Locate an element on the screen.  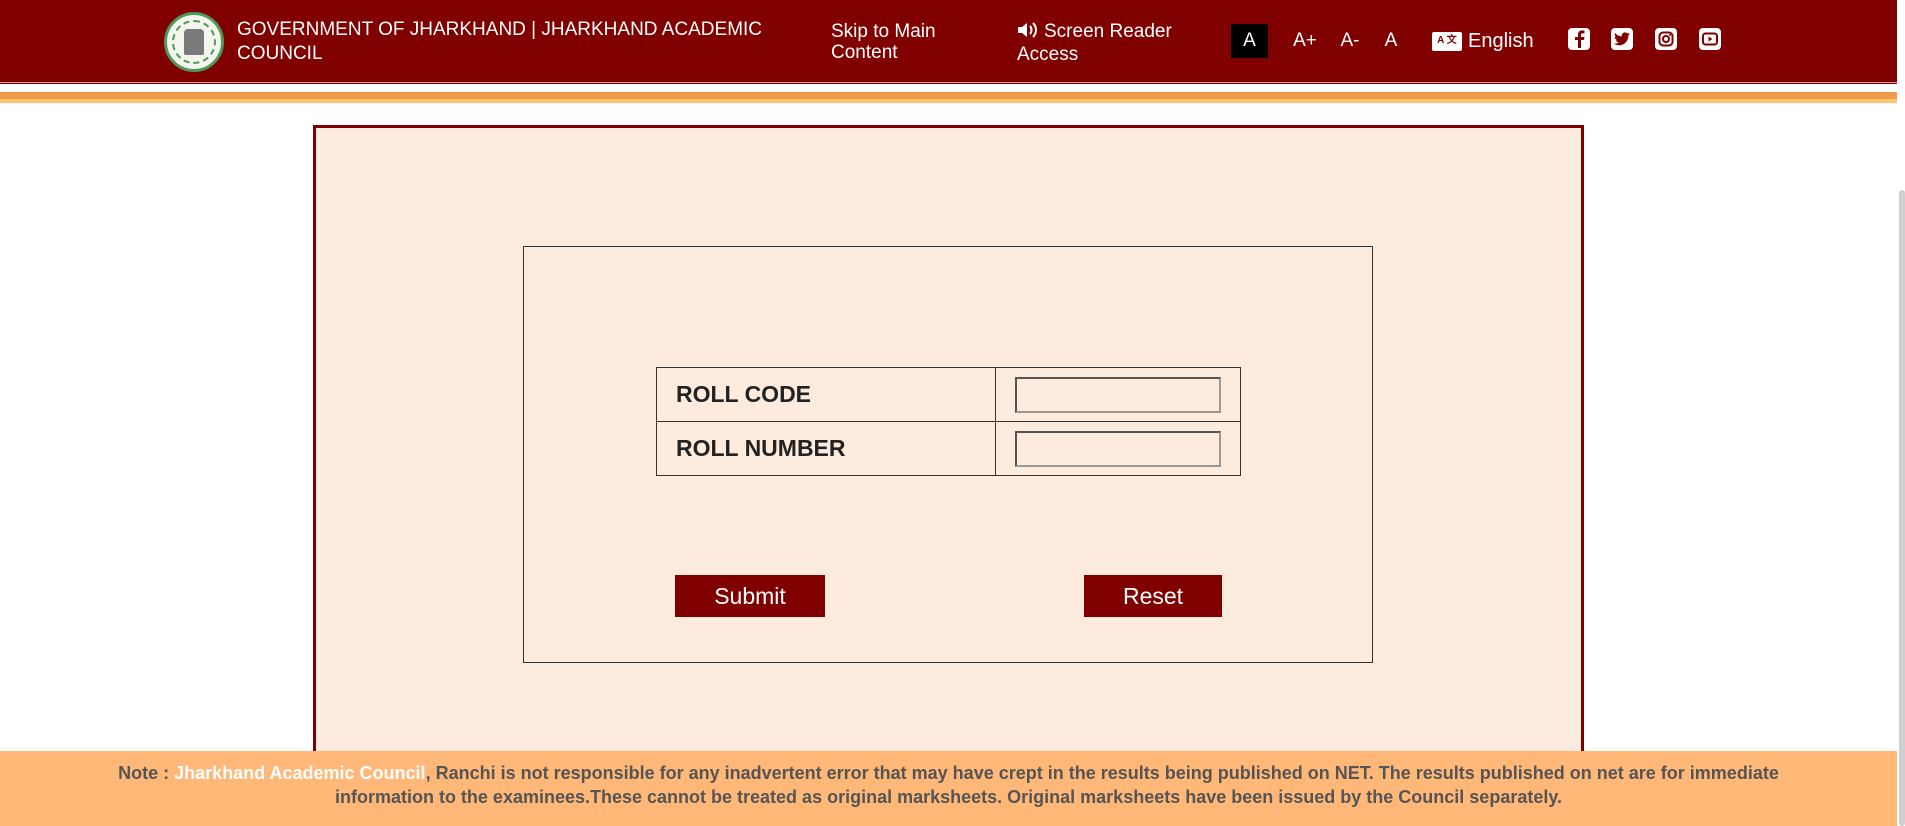
submit-button: Submit is located at coordinates (750, 596).